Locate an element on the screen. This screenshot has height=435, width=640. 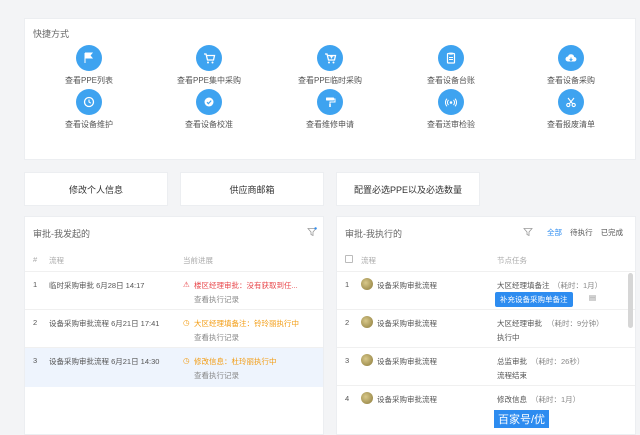
tab-all: 全部 is located at coordinates (554, 232).